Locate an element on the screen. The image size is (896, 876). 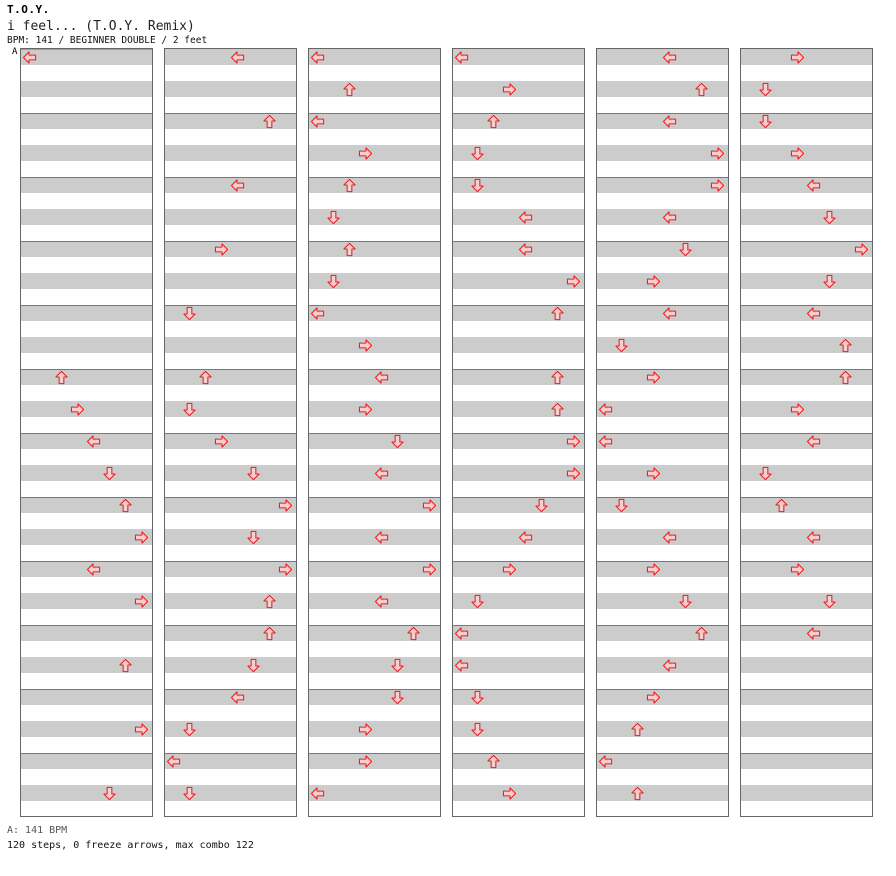
bpm-marker: A is located at coordinates (15, 52).